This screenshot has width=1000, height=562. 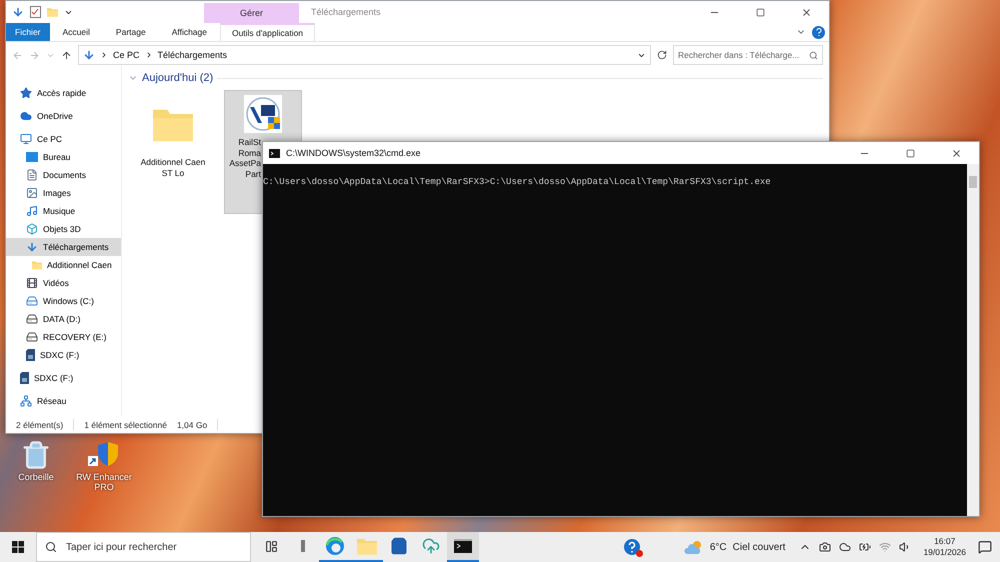 What do you see at coordinates (63, 337) in the screenshot?
I see `sidebar-item: RECOVERY (E:)` at bounding box center [63, 337].